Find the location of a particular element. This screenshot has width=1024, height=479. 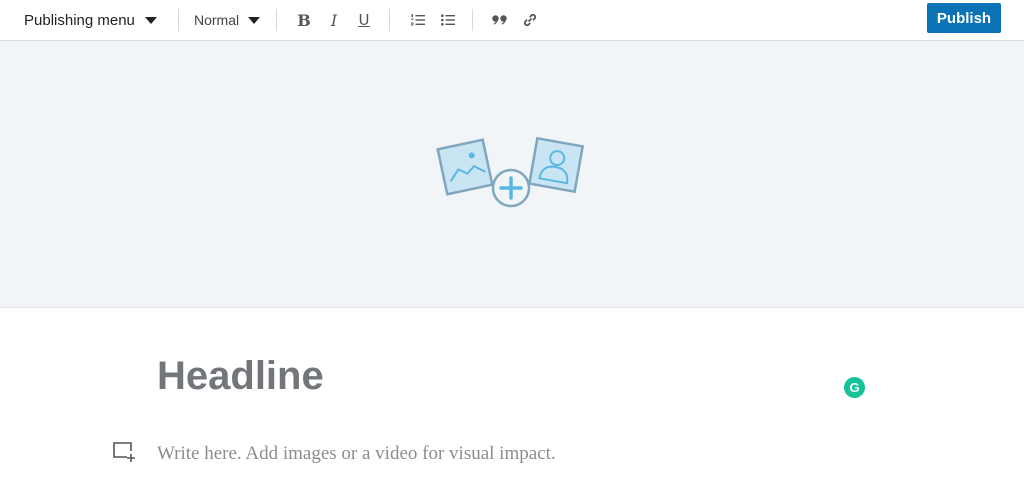

publishing-menu-dropdown: Publishing menu is located at coordinates (89, 20).